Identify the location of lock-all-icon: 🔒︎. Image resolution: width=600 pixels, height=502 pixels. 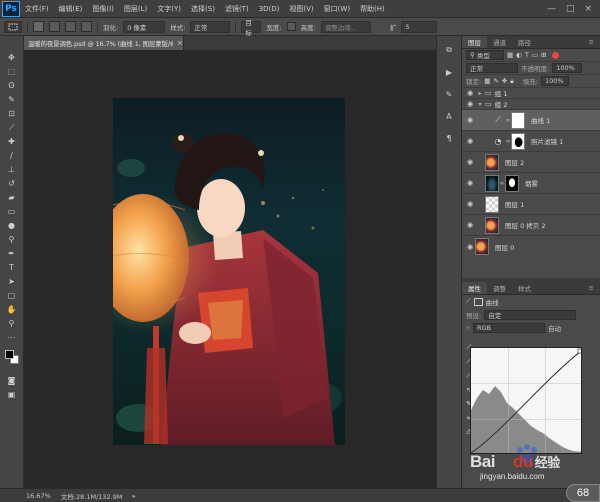
(511, 81).